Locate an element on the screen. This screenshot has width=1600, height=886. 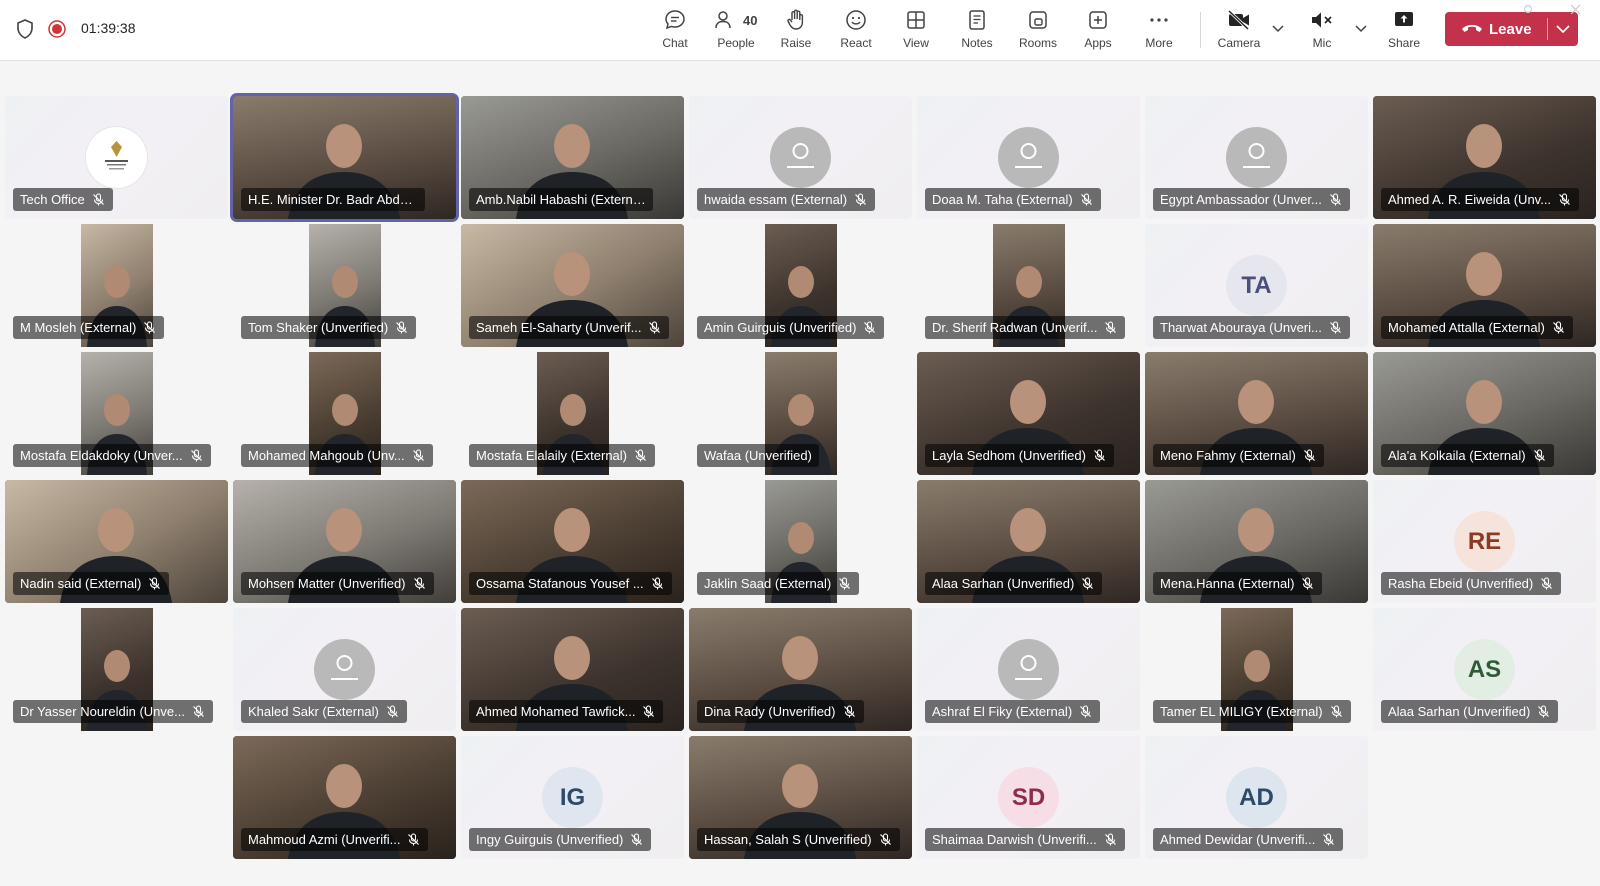
rooms-label: Rooms is located at coordinates (1037, 43).